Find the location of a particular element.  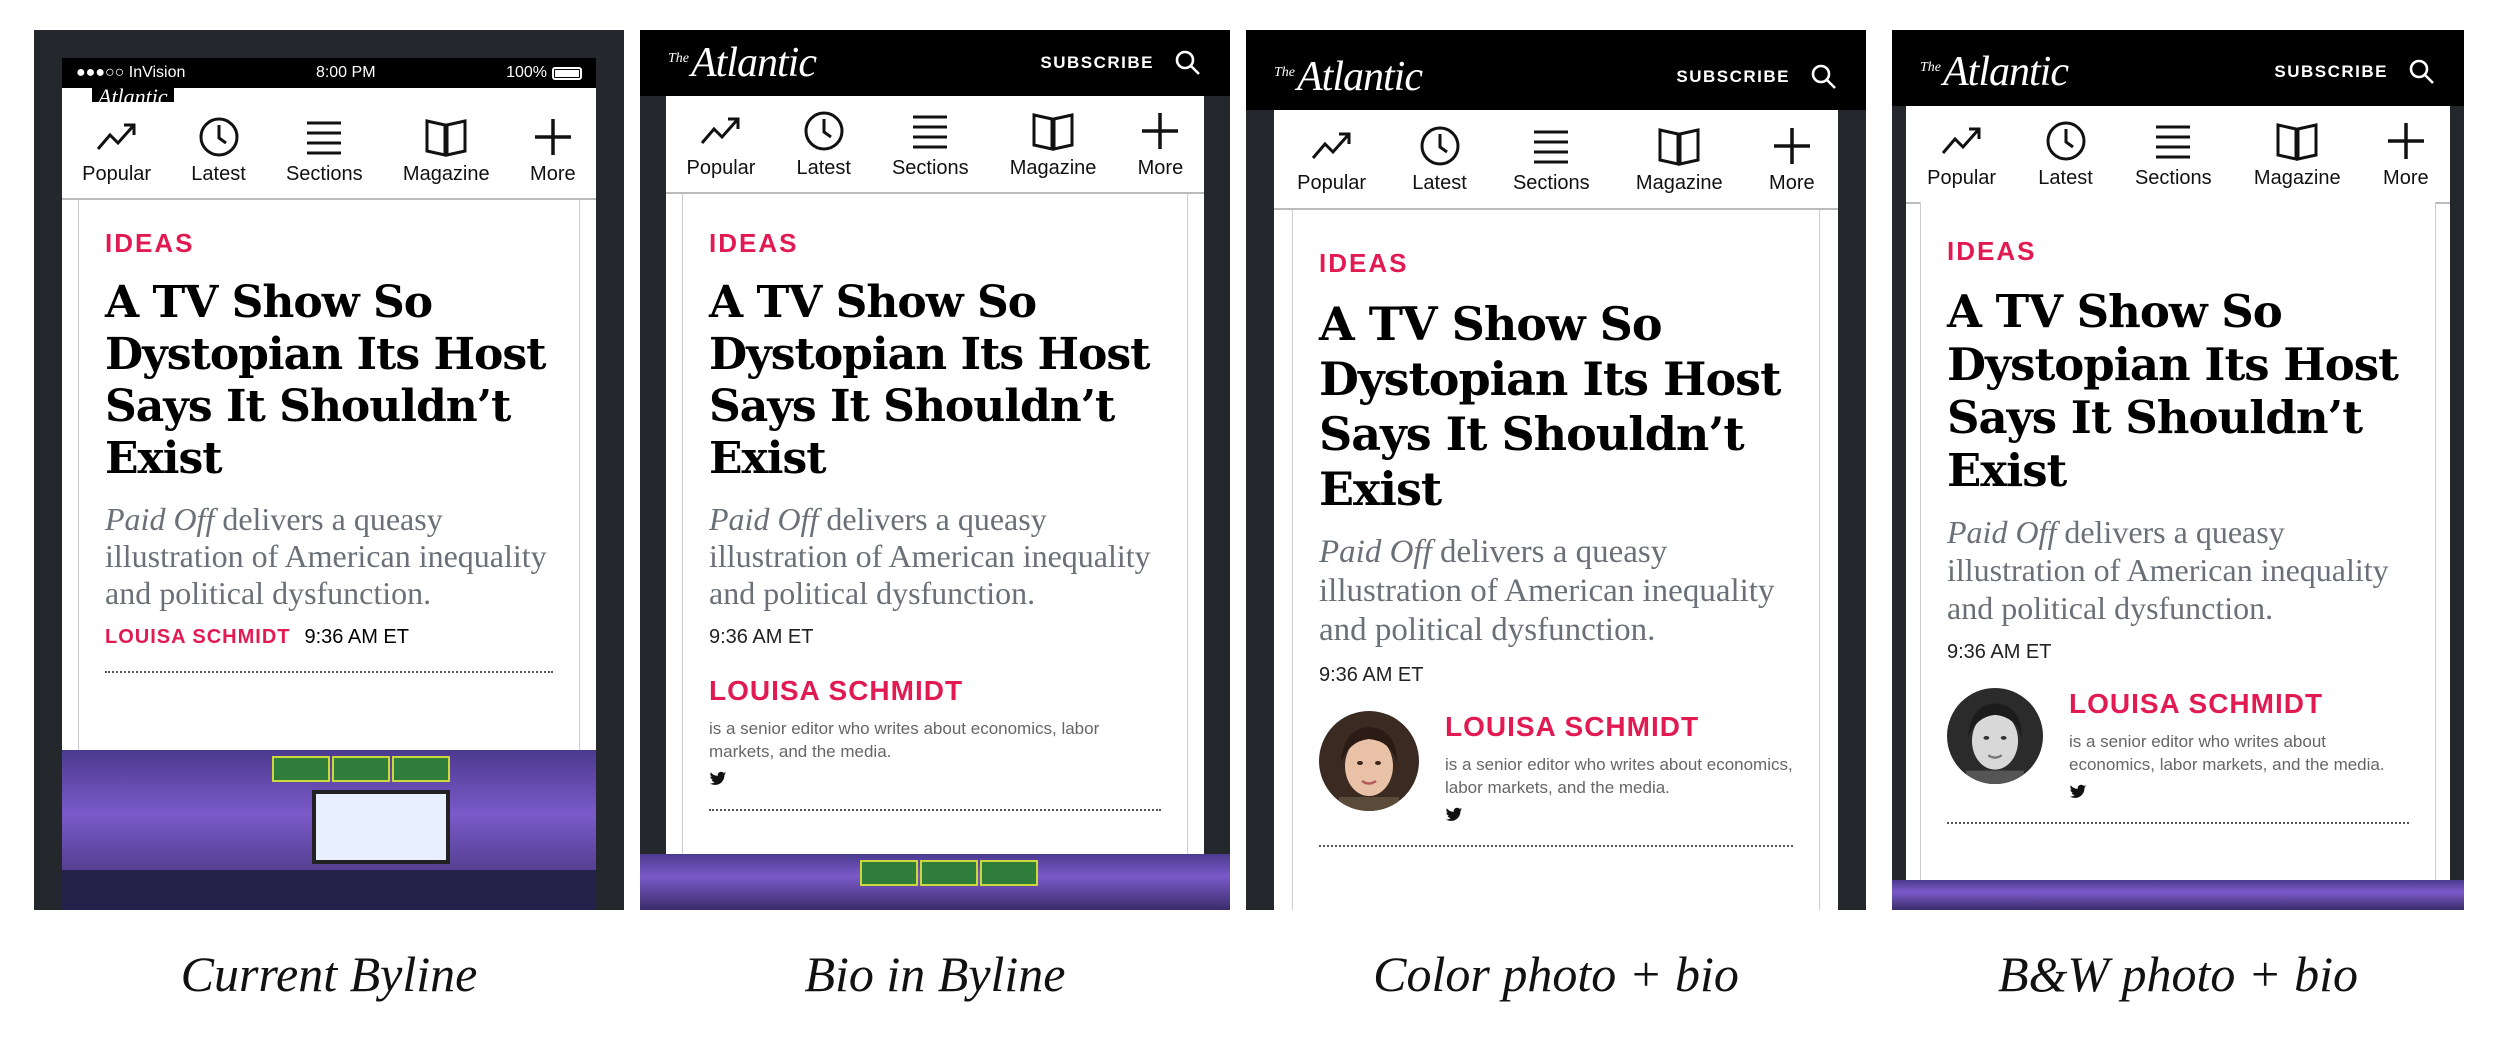

masthead-actions: SUBSCRIBE is located at coordinates (2355, 72).